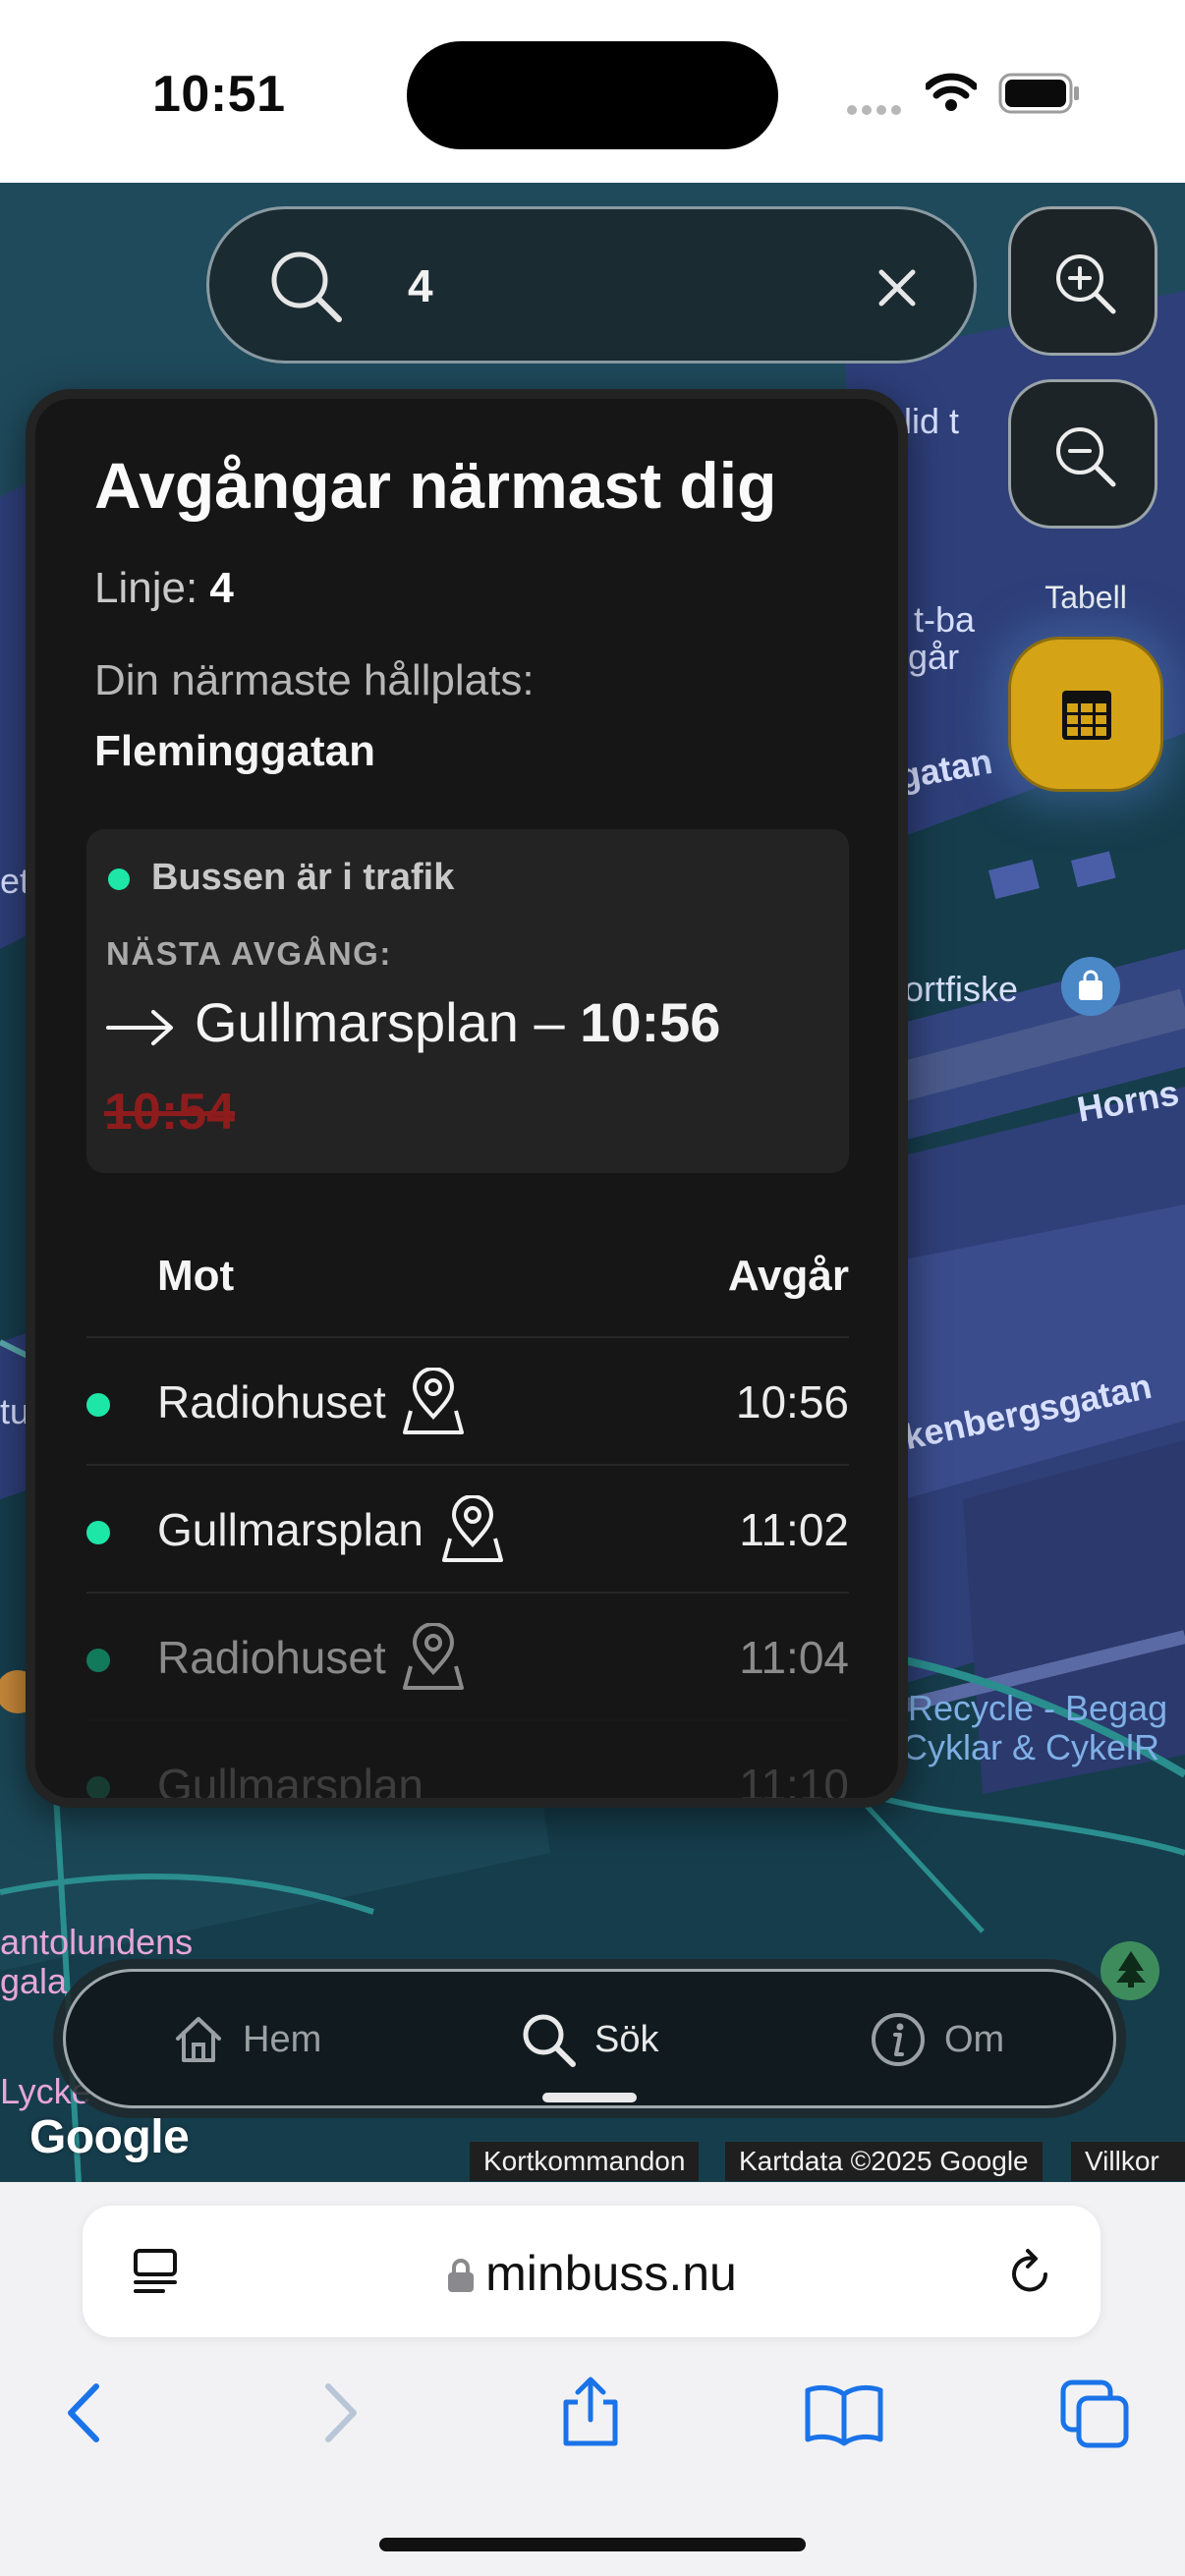 Image resolution: width=1185 pixels, height=2576 pixels. Describe the element at coordinates (1086, 457) in the screenshot. I see `zoom-out-icon` at that location.